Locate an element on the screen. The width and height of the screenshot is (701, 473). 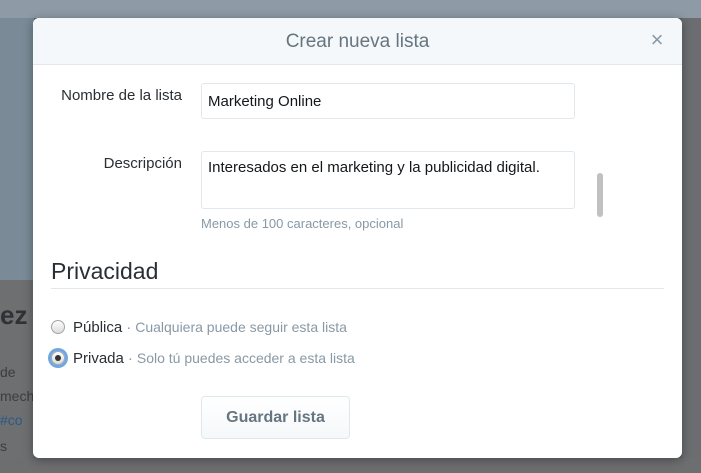
background-text-fragment: de is located at coordinates (8, 372).